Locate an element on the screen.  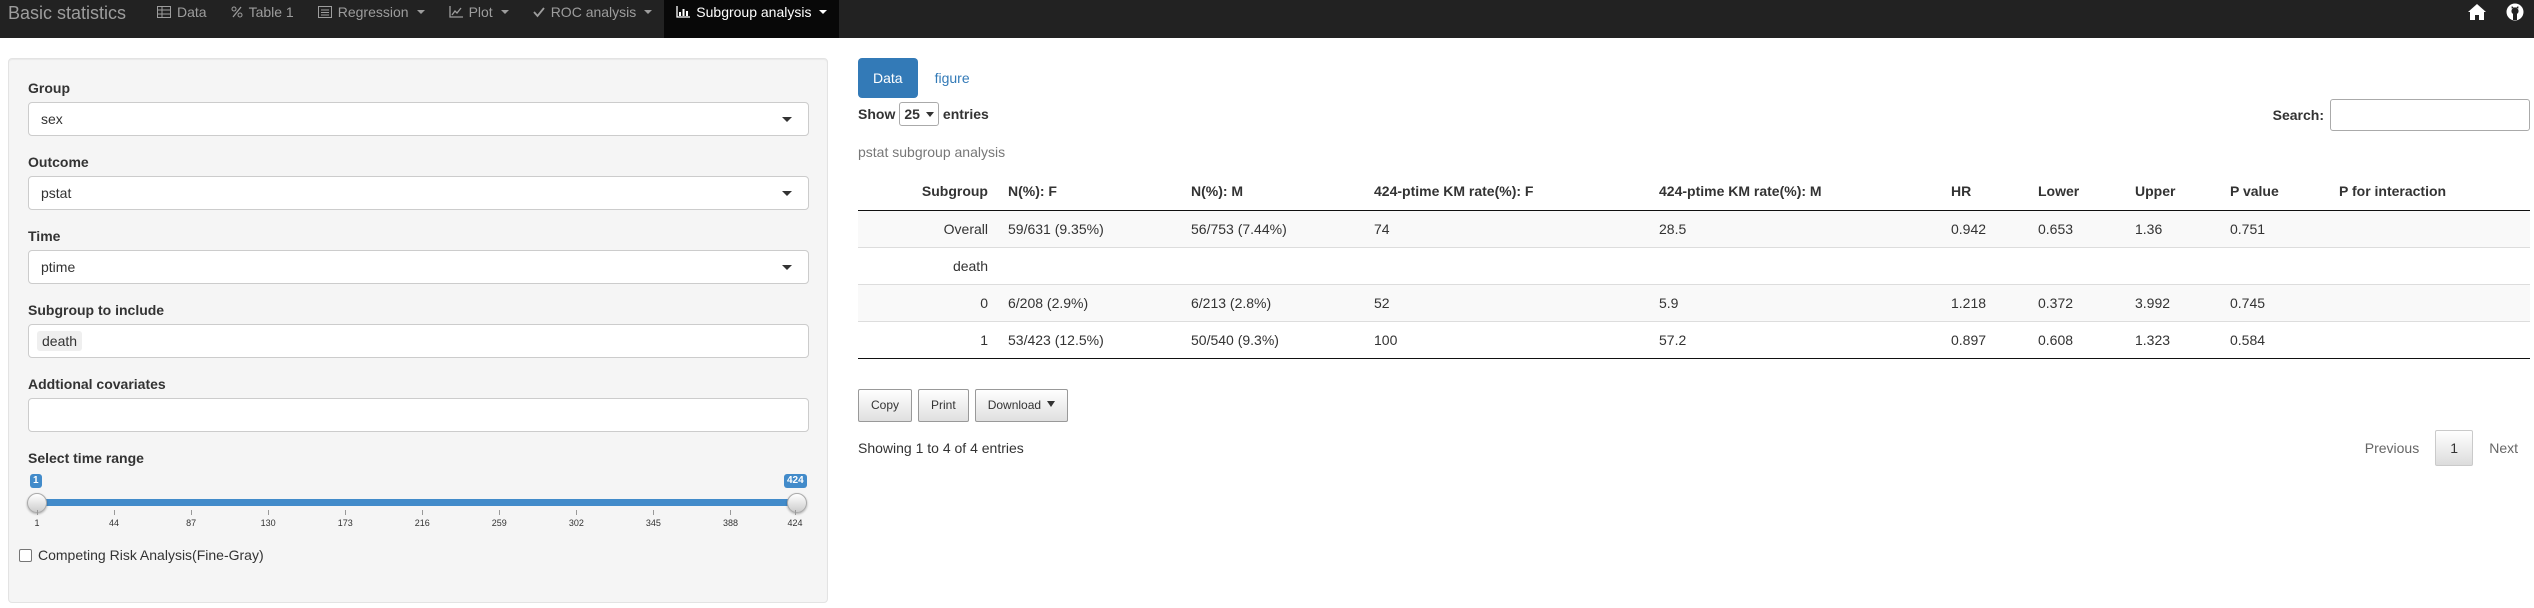
column-header: Lower is located at coordinates (2076, 191).